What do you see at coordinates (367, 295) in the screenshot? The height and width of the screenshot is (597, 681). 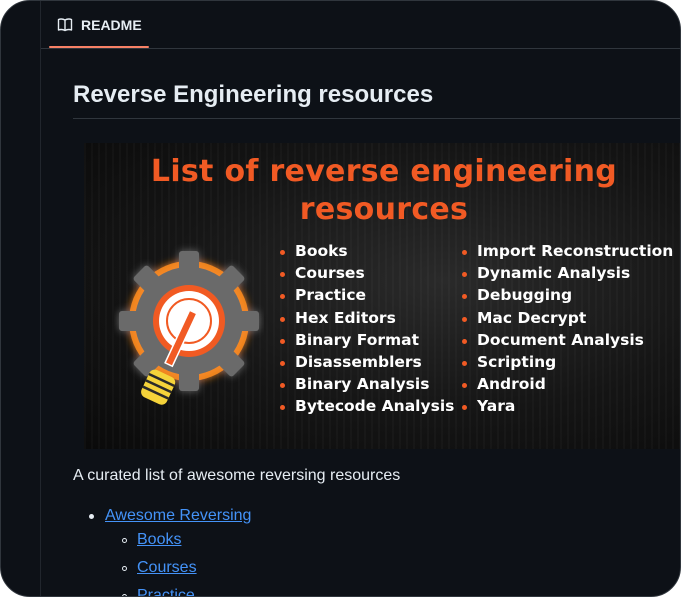 I see `banner-item: Practice` at bounding box center [367, 295].